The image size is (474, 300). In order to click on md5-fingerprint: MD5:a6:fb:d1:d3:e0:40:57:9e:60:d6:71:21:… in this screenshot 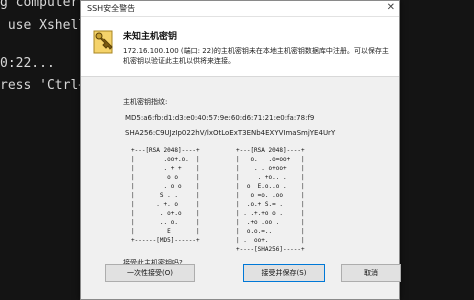, I will do `click(220, 118)`.